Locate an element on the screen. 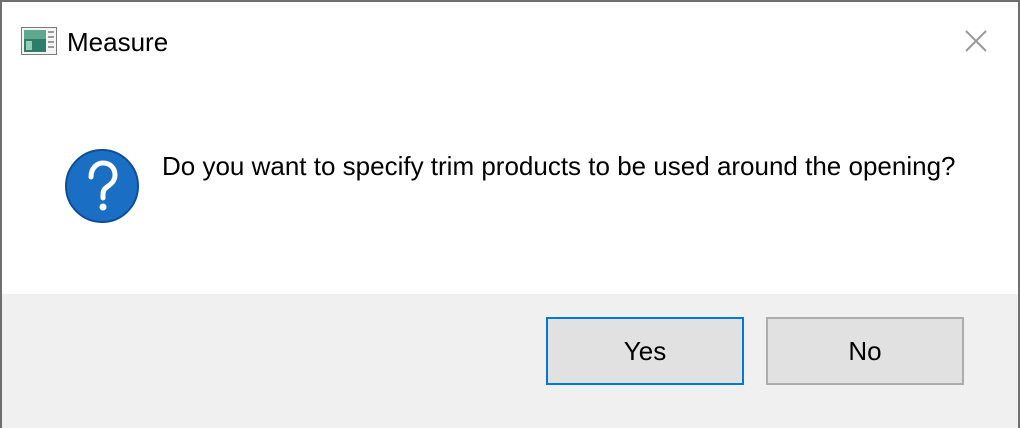  yes-button: Yes is located at coordinates (645, 351).